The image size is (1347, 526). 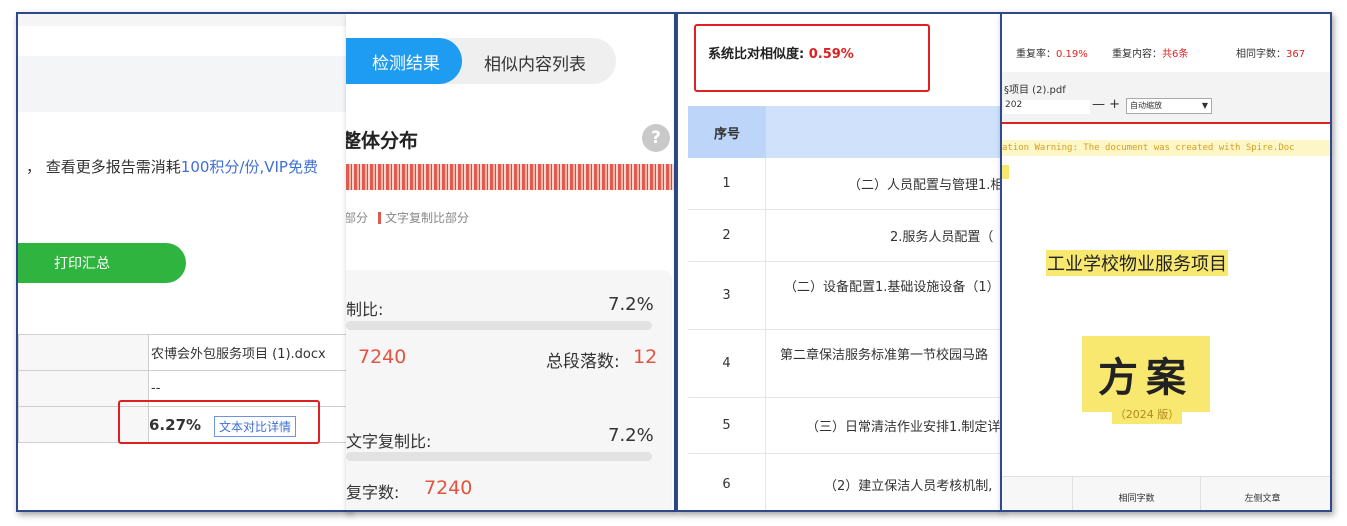 I want to click on help-icon: ?, so click(x=656, y=138).